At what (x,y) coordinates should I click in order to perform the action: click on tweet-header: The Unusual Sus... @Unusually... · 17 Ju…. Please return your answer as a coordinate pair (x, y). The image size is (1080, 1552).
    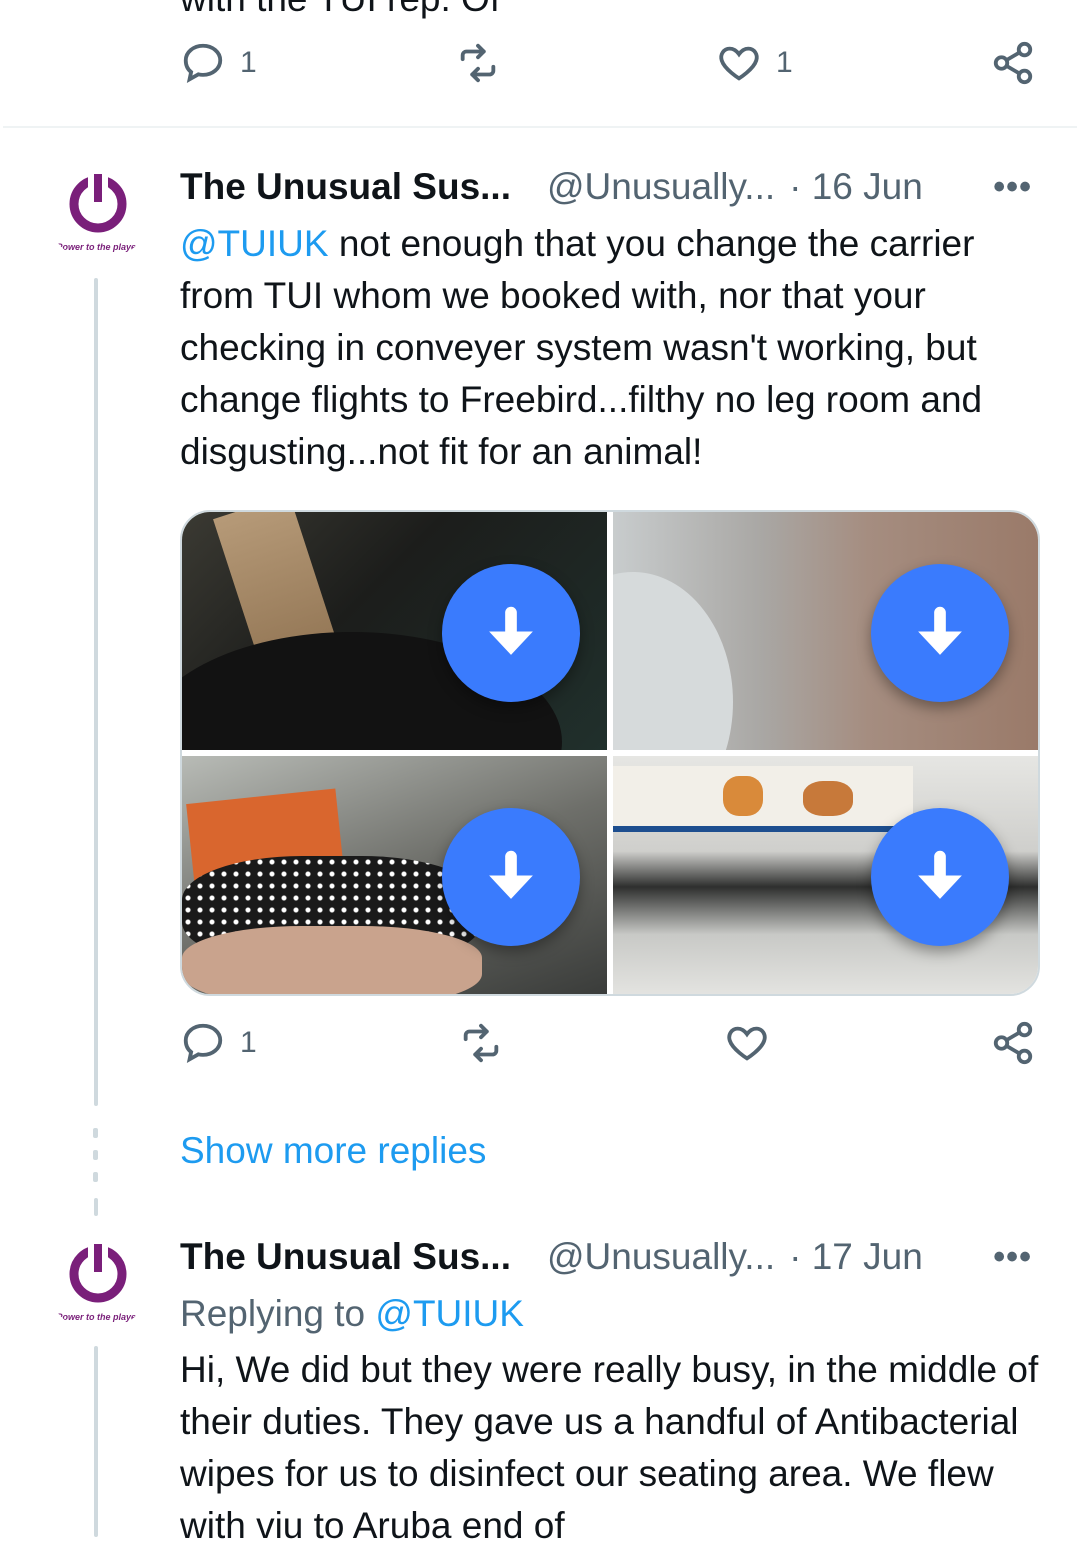
    Looking at the image, I should click on (551, 1257).